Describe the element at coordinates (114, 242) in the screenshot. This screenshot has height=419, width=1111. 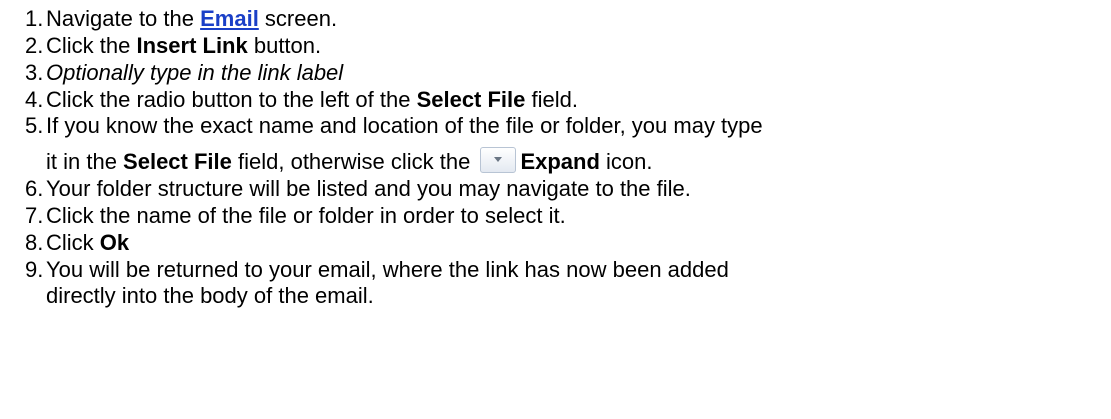
I see `ok-label: Ok` at that location.